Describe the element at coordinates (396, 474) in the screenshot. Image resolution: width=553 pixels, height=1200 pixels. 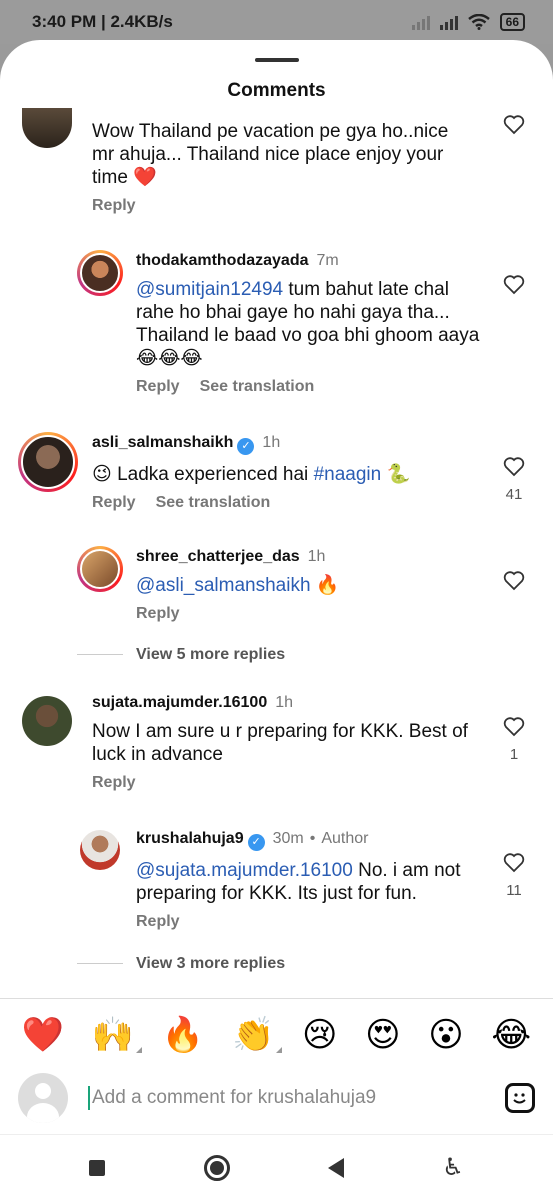
I see `comment-emoji: 🐍` at that location.